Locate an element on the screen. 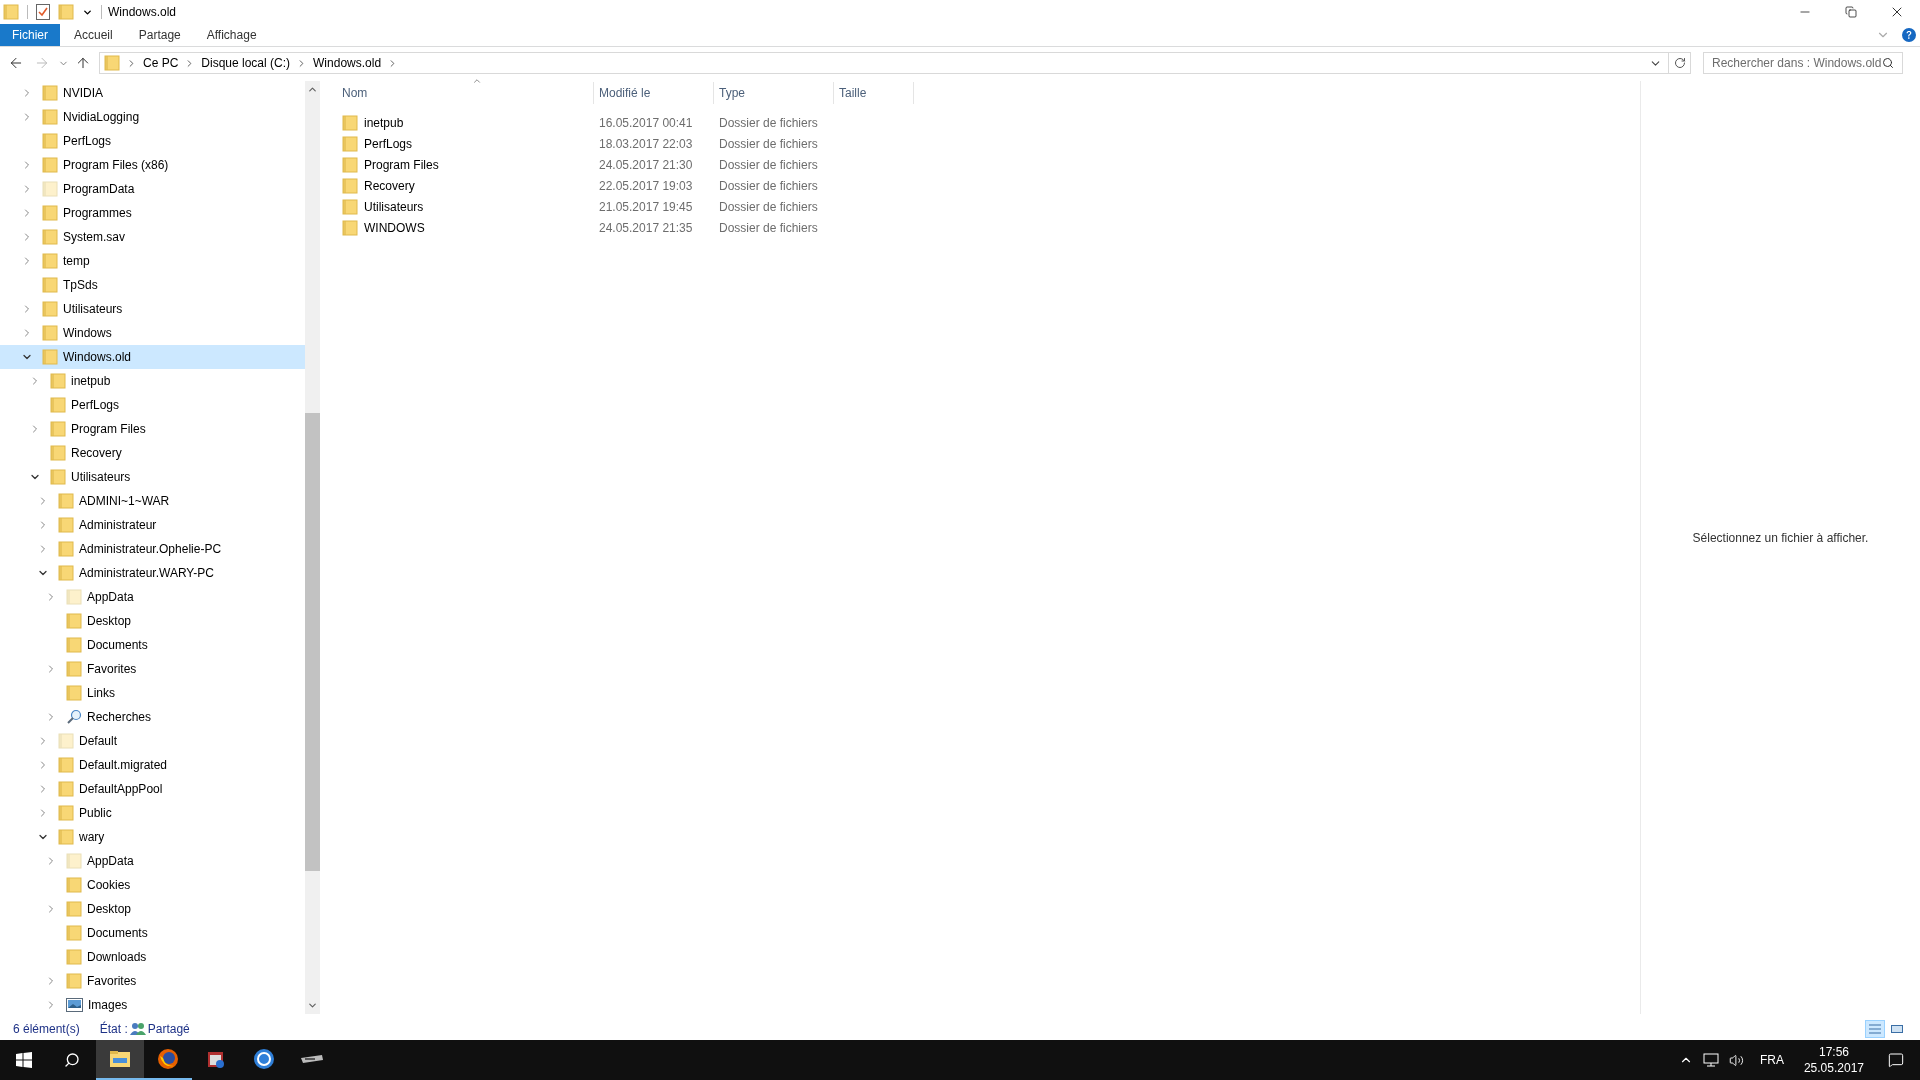 Image resolution: width=1920 pixels, height=1080 pixels. ribbon-tab: Partage is located at coordinates (159, 35).